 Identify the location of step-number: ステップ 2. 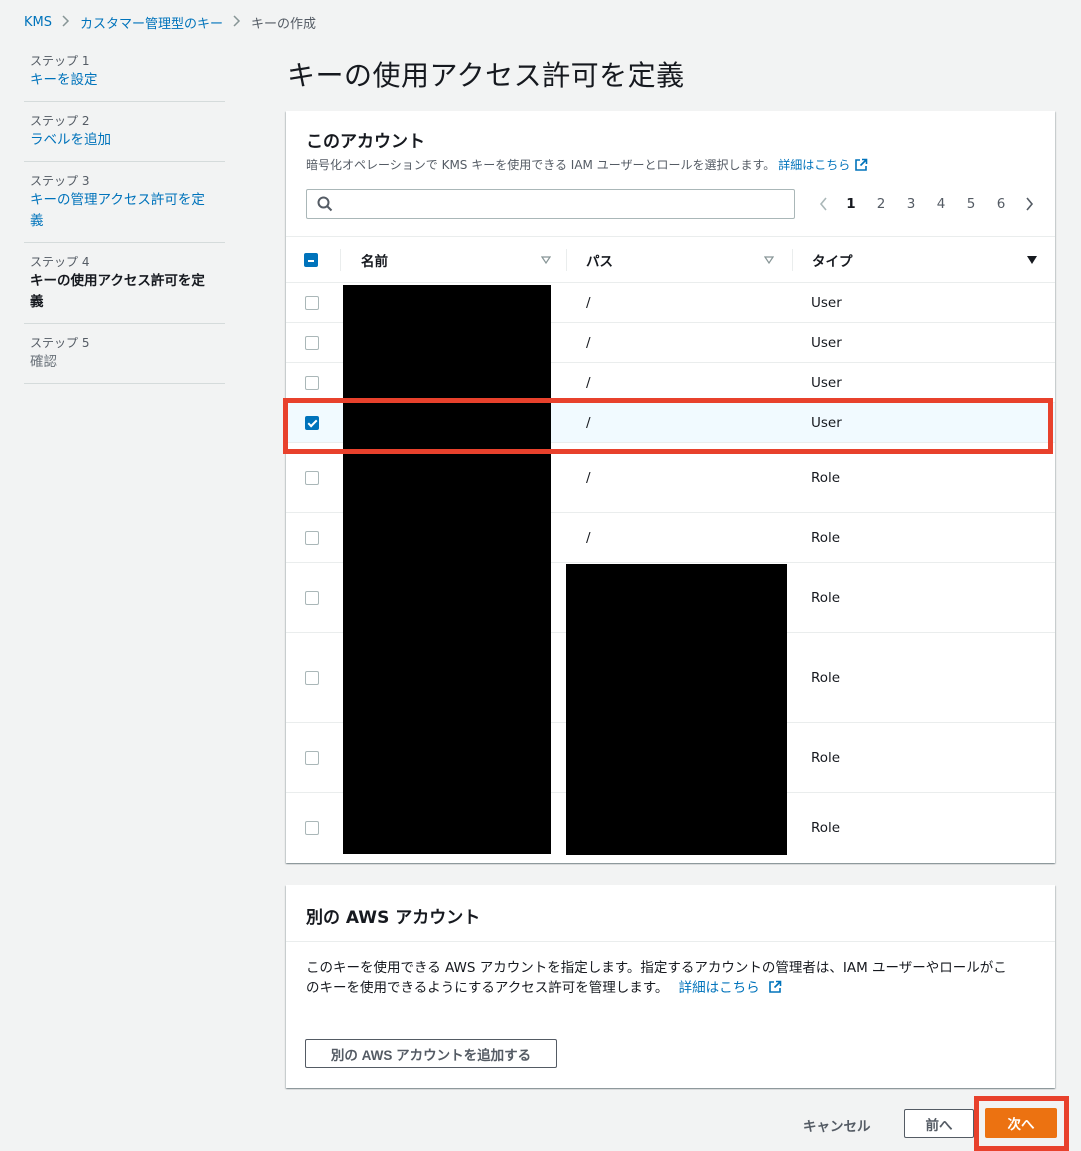
(60, 121).